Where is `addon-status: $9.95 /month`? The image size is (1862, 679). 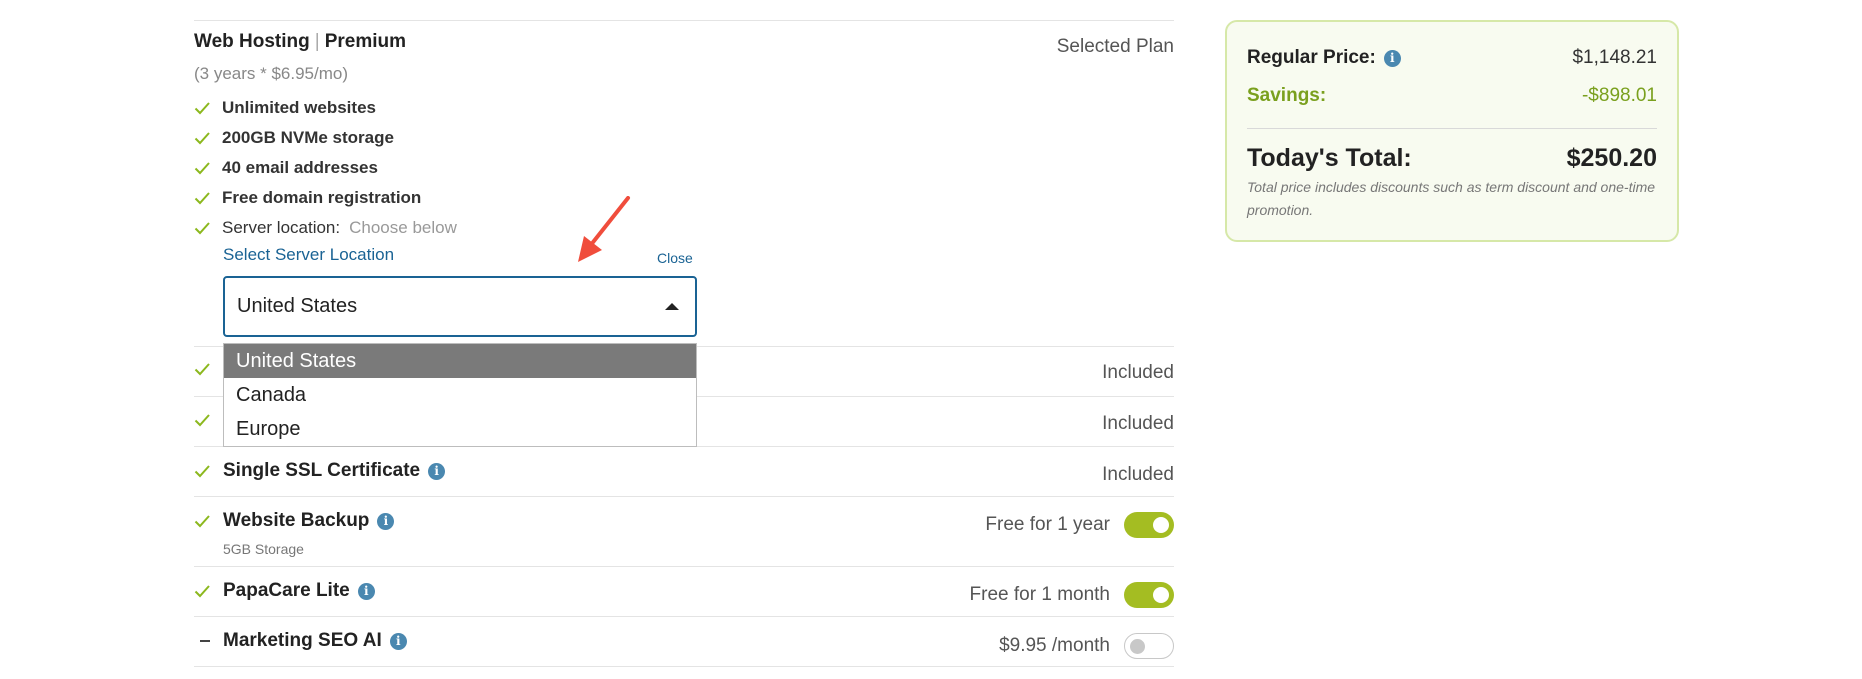 addon-status: $9.95 /month is located at coordinates (1054, 645).